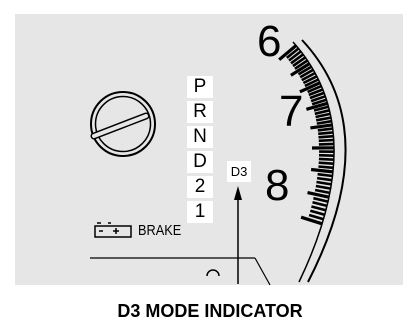  I want to click on battery-icon, so click(113, 230).